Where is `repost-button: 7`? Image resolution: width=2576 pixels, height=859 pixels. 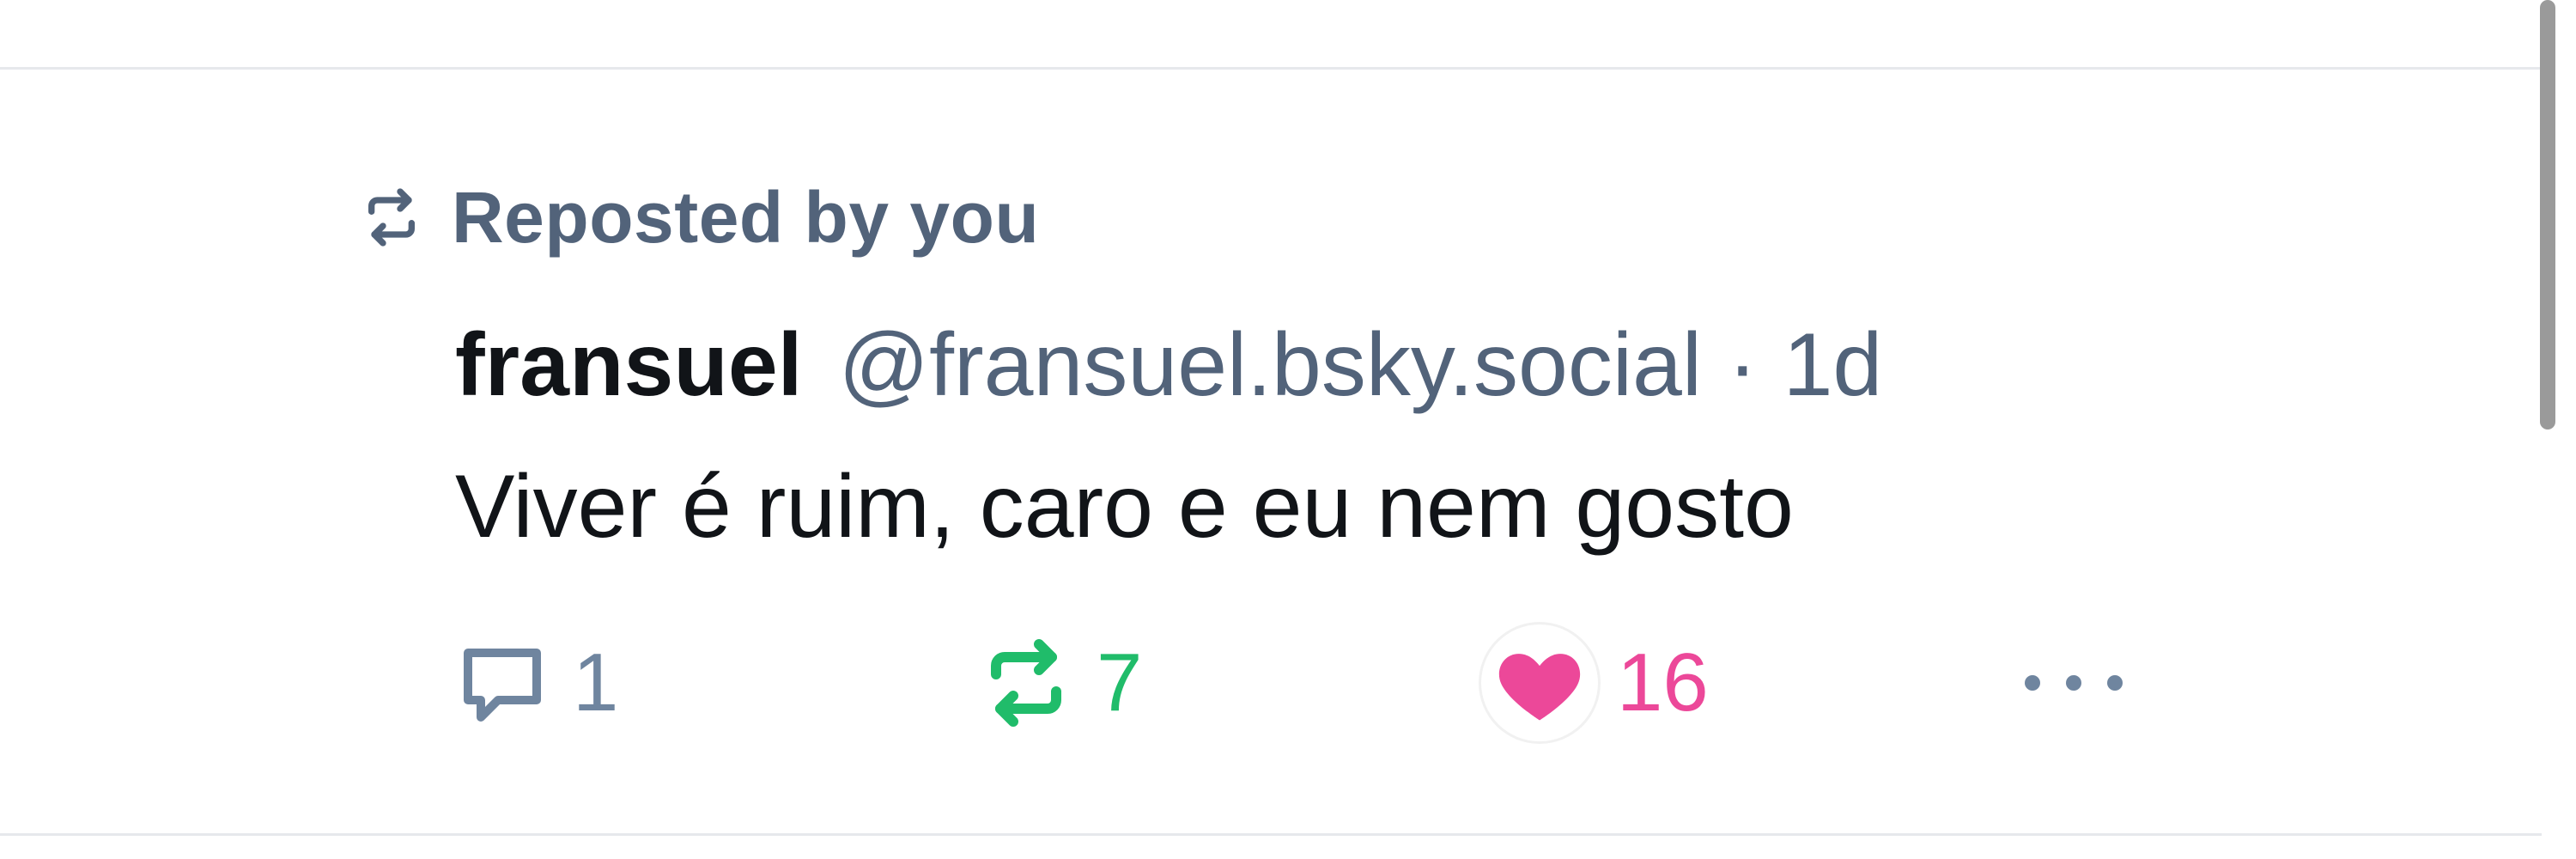 repost-button: 7 is located at coordinates (1058, 683).